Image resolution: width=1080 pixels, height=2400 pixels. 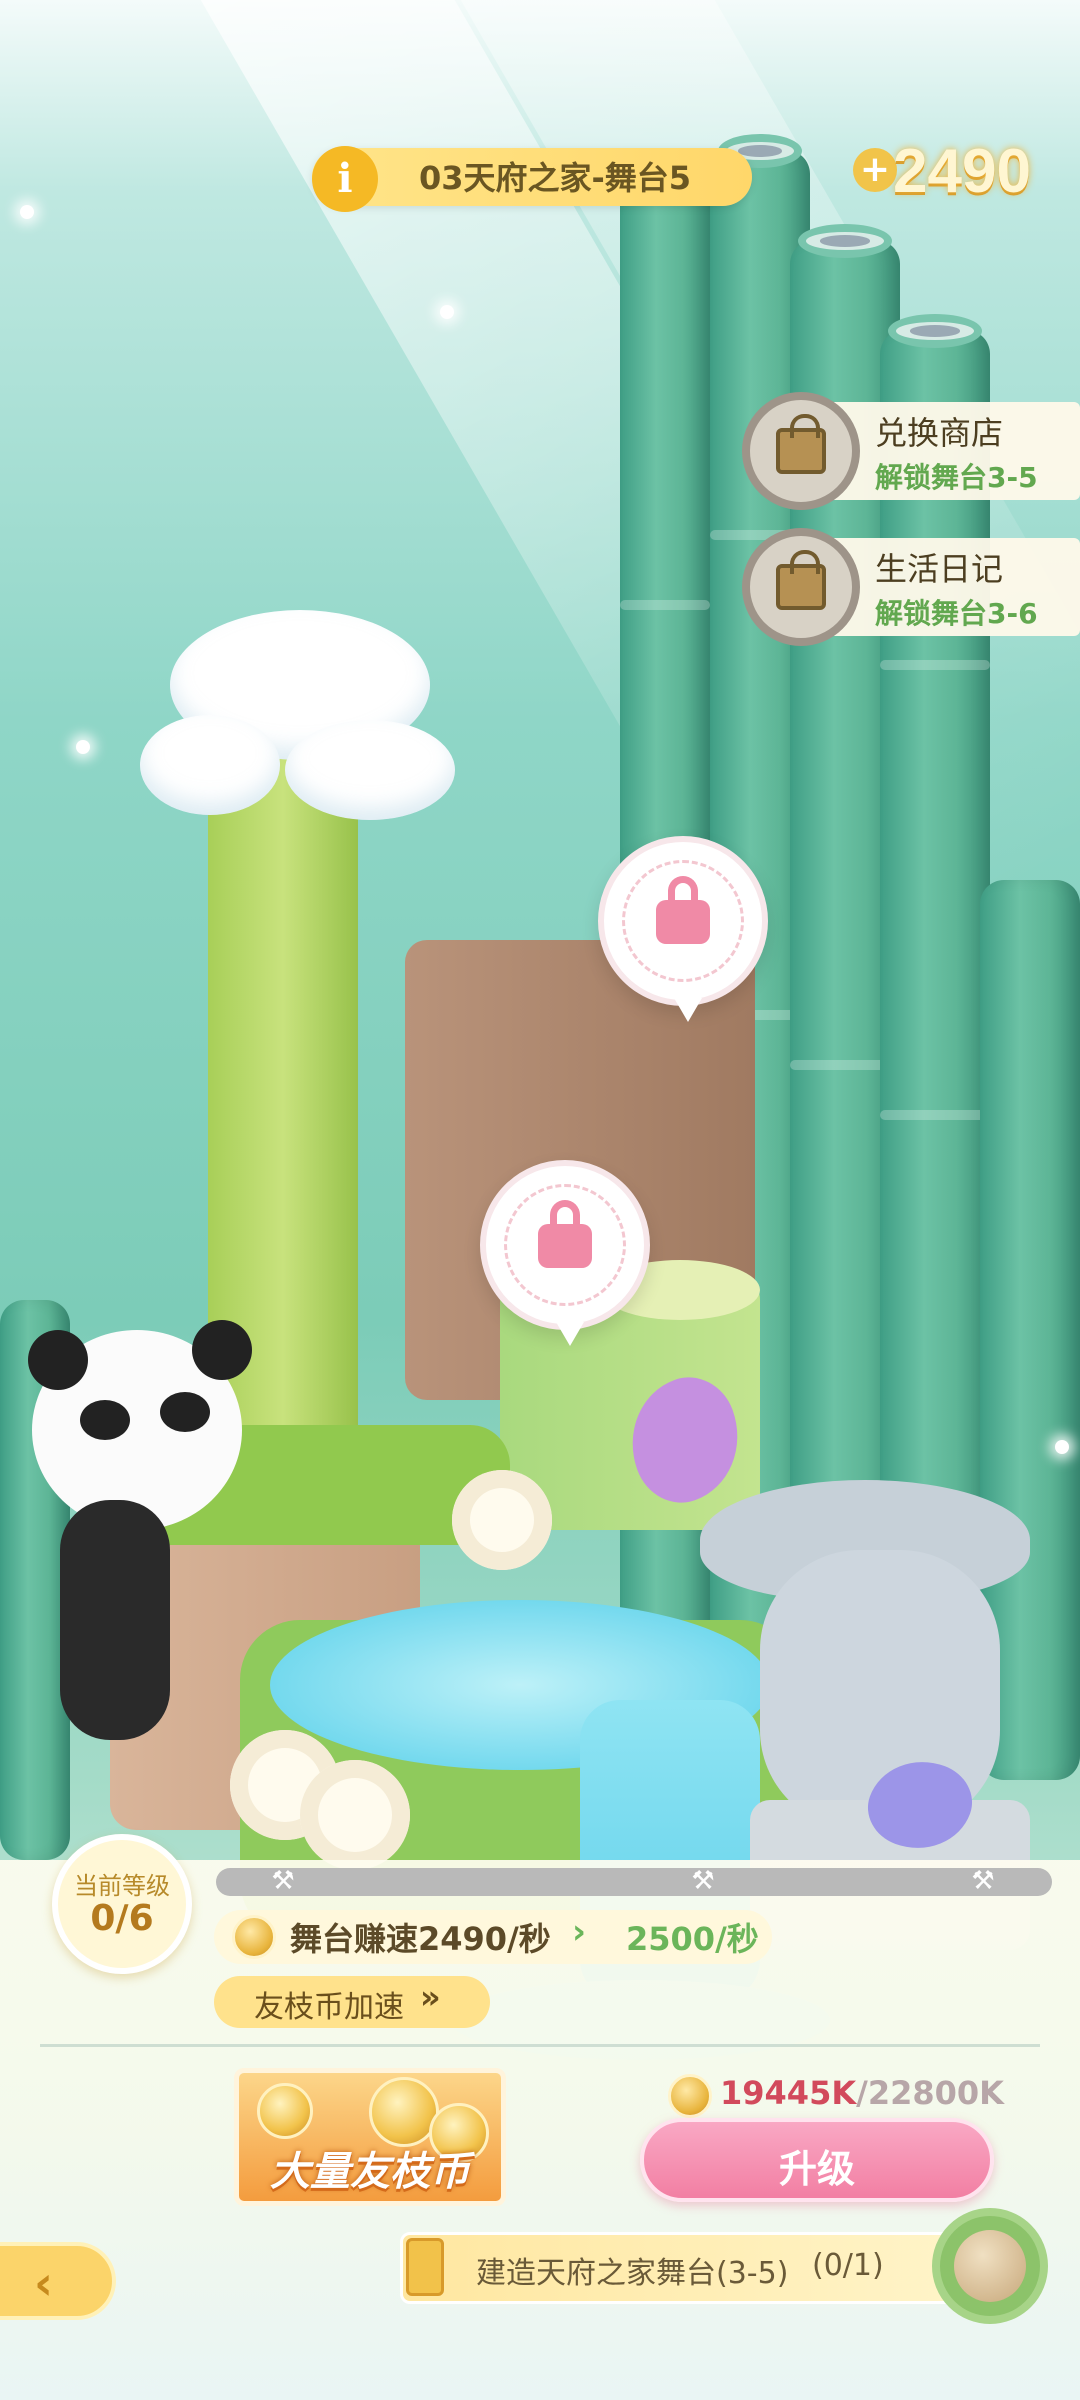 I want to click on task-scroll-icon, so click(x=425, y=2267).